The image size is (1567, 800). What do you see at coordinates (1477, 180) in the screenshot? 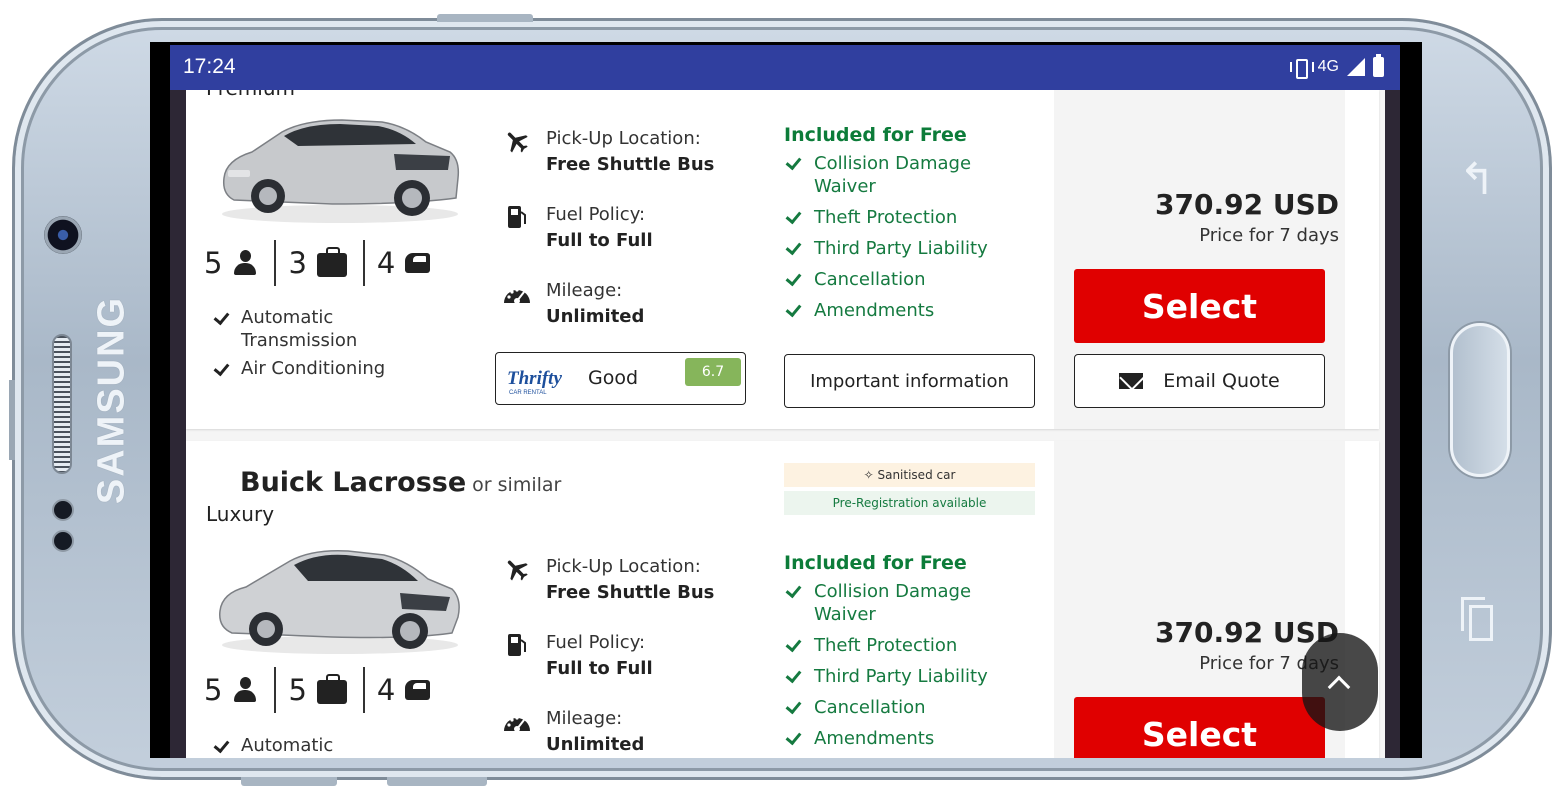
I see `back-icon: ↰` at bounding box center [1477, 180].